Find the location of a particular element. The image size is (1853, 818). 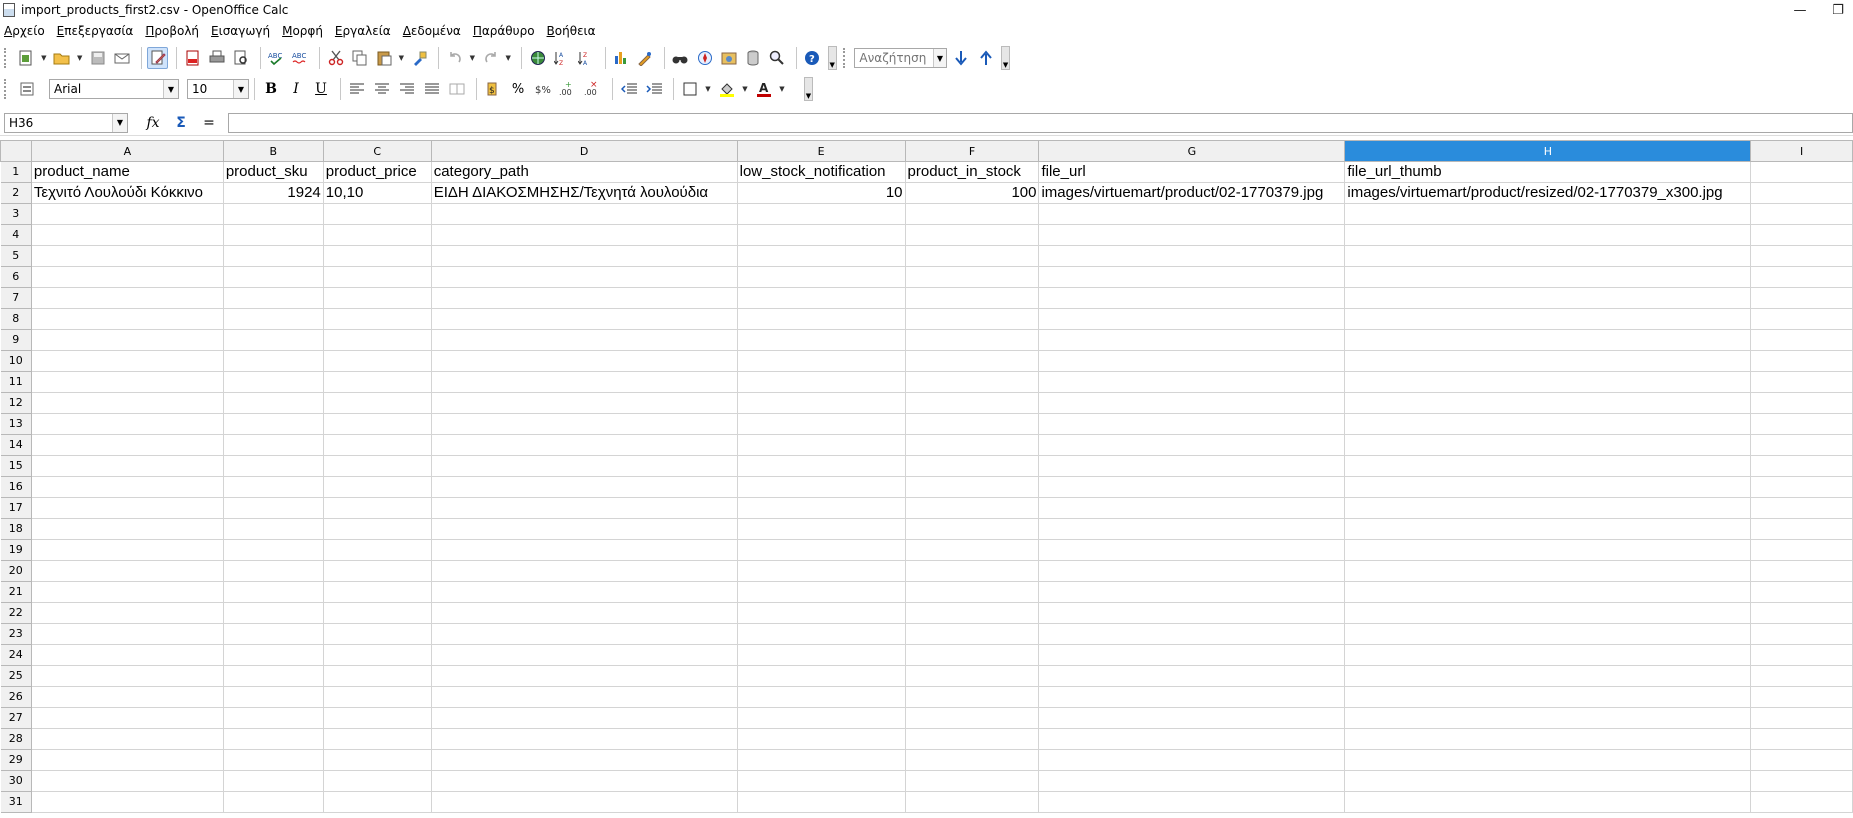

cell-e30 is located at coordinates (821, 781).